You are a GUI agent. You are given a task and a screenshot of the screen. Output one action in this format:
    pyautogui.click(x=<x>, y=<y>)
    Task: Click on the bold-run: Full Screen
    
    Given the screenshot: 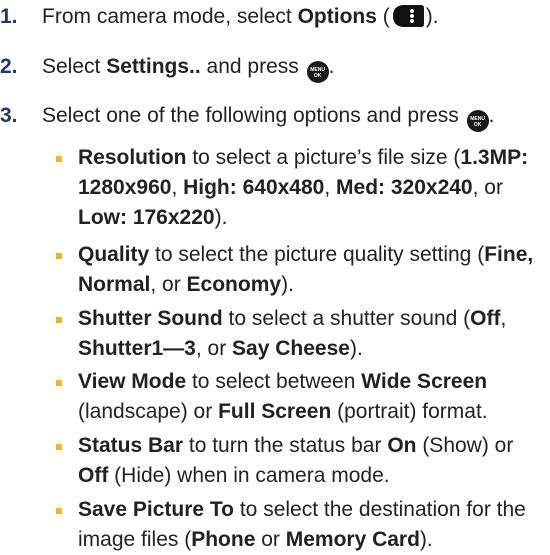 What is the action you would take?
    pyautogui.click(x=275, y=411)
    